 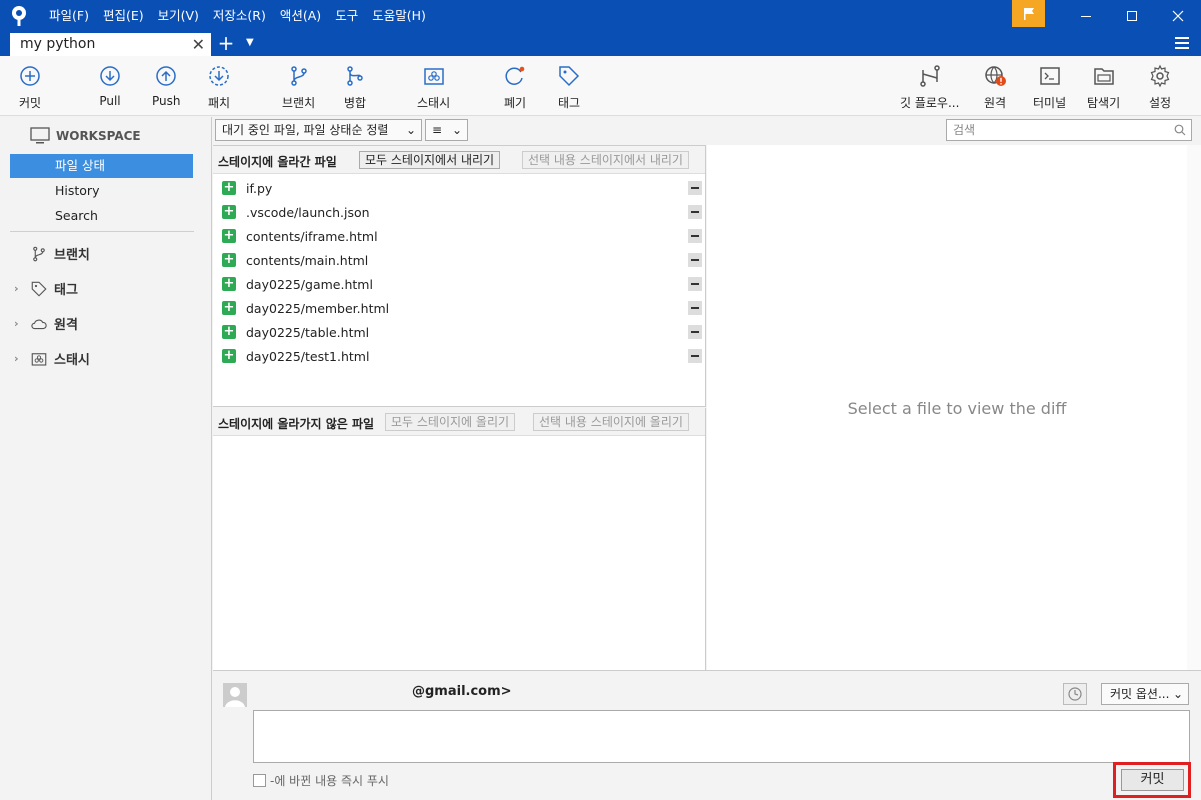 I want to click on staged-file-row: + contents/main.html, so click(x=462, y=260).